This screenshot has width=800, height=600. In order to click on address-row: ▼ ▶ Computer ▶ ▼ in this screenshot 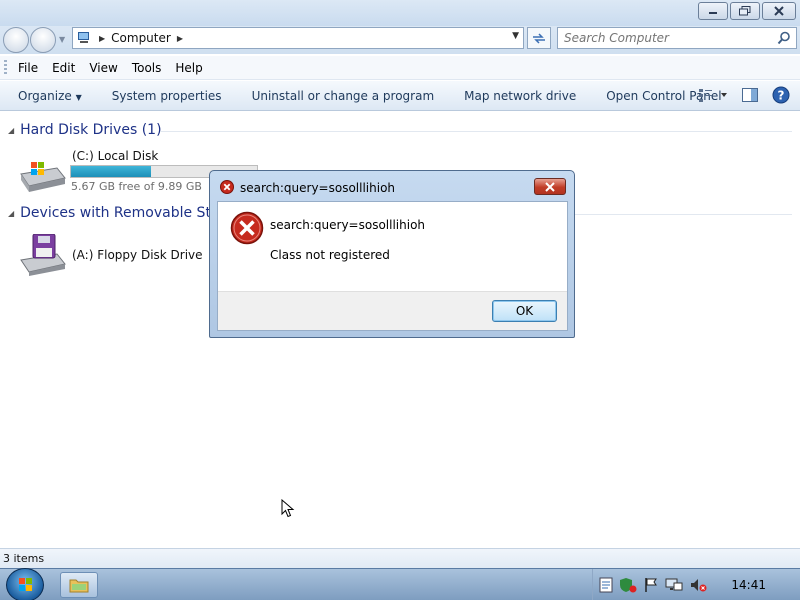, I will do `click(400, 40)`.